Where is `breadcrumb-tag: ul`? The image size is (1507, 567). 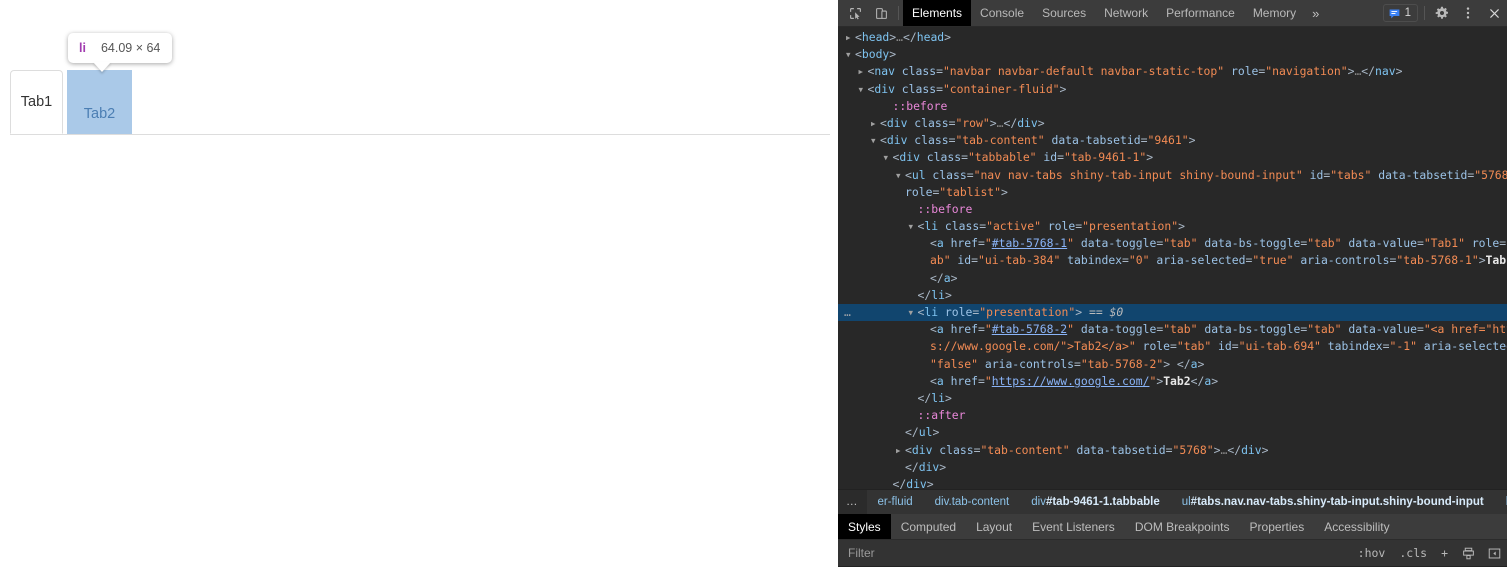 breadcrumb-tag: ul is located at coordinates (1186, 502).